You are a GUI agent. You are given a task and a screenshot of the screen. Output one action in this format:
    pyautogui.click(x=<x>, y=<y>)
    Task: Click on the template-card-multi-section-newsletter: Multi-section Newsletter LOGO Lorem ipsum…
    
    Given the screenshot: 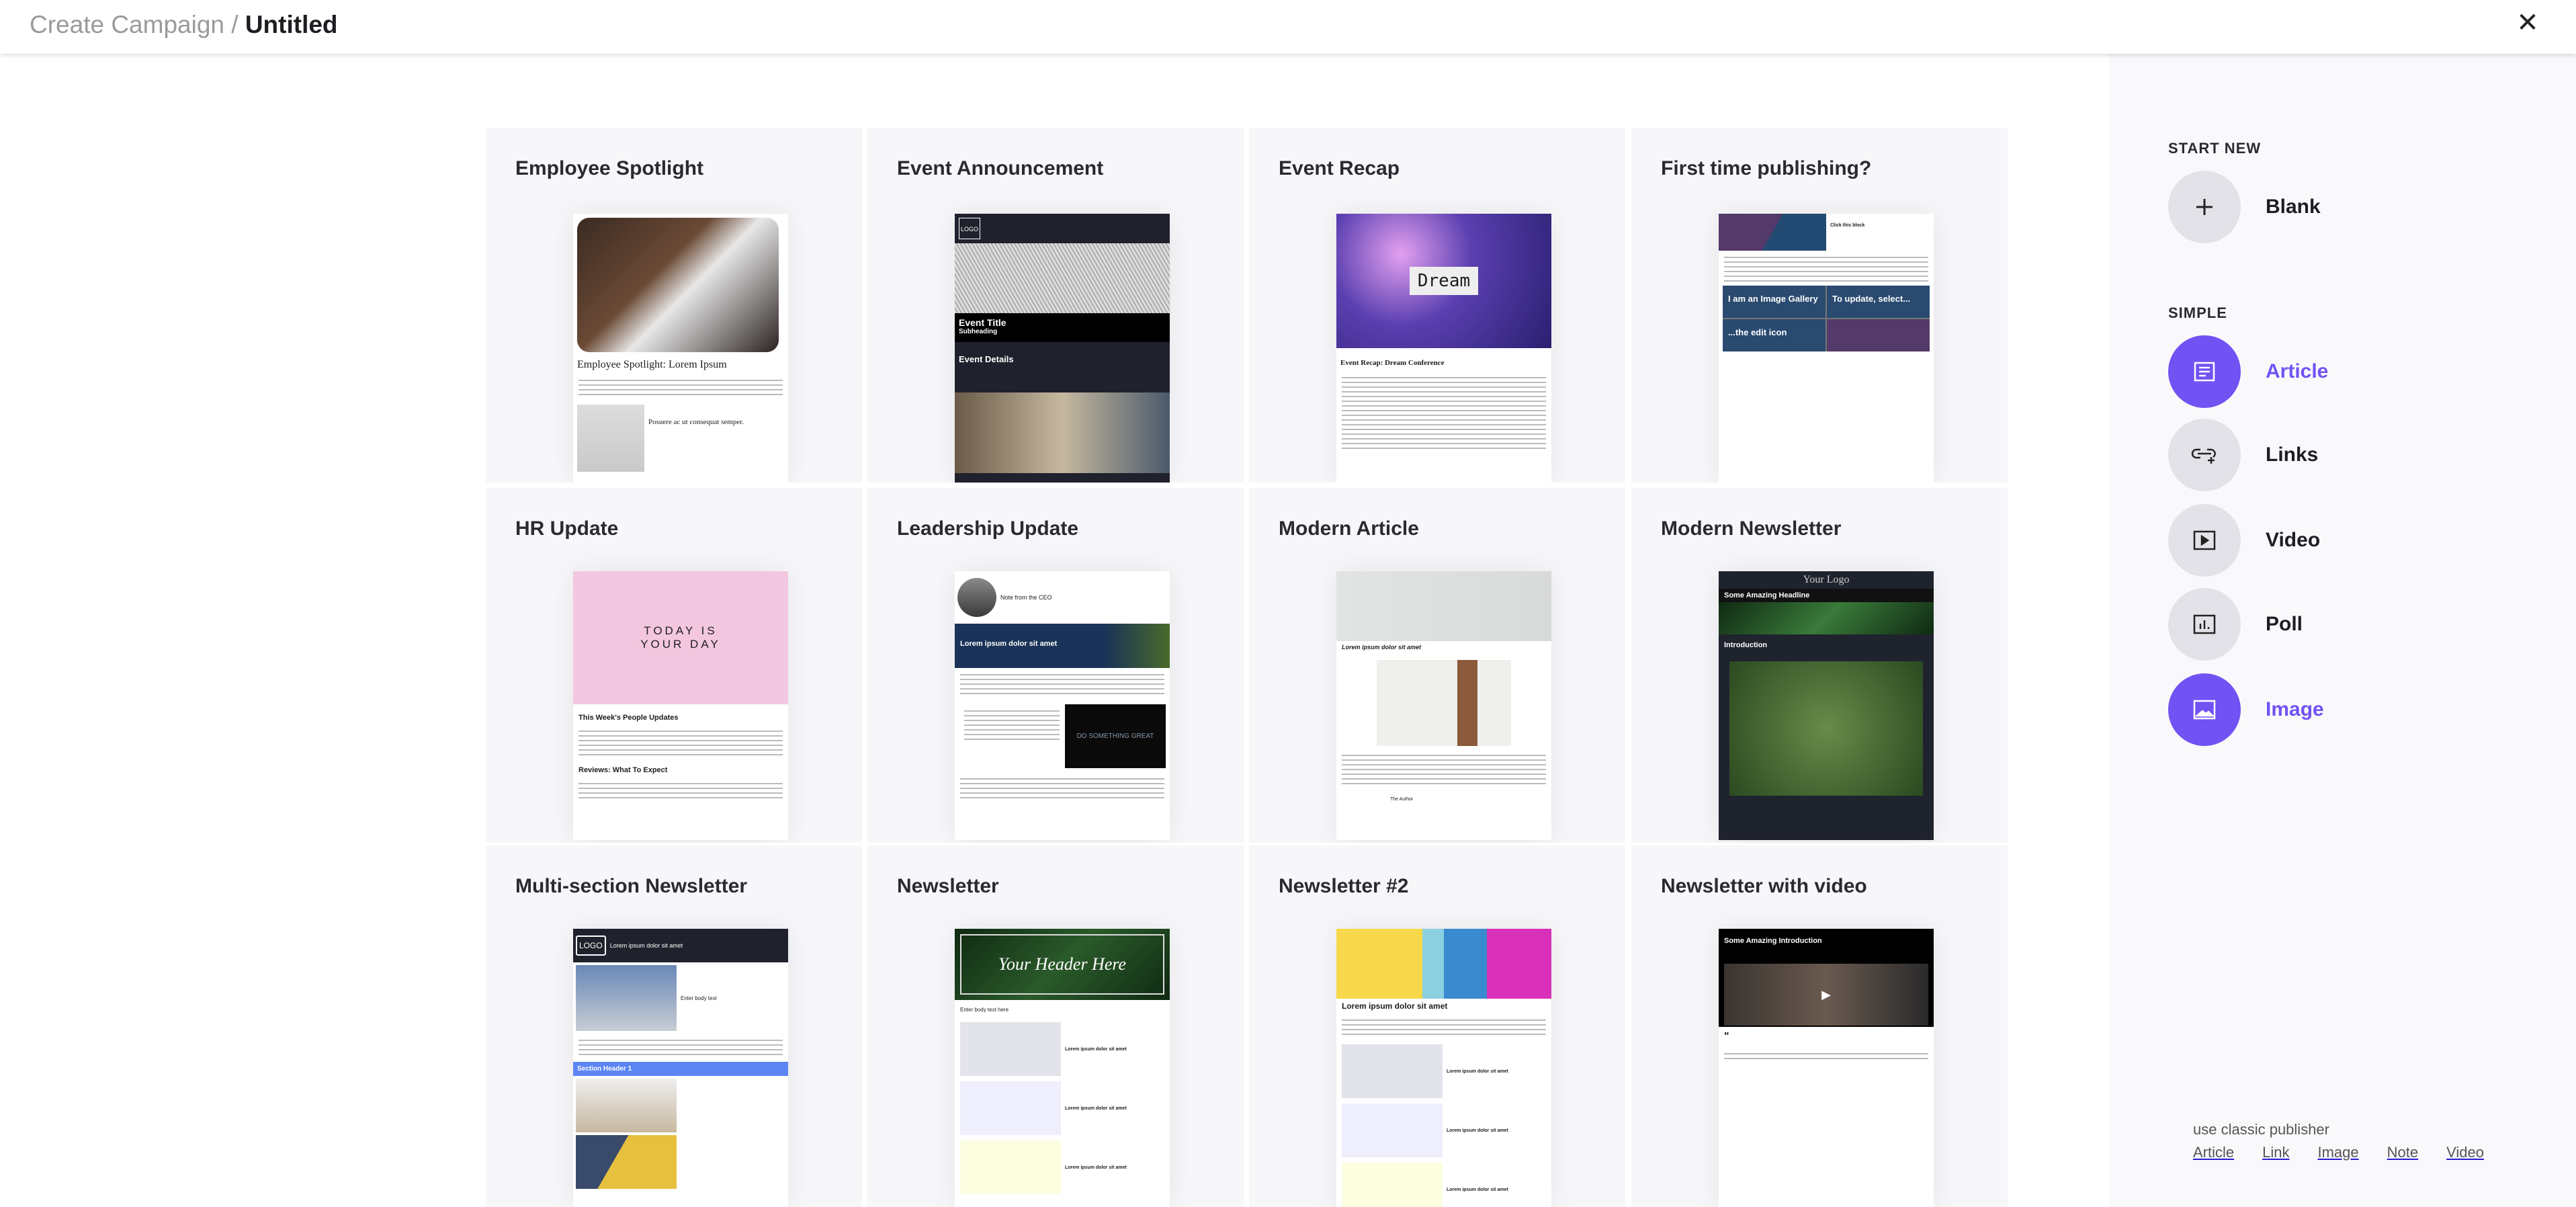 What is the action you would take?
    pyautogui.click(x=674, y=1026)
    